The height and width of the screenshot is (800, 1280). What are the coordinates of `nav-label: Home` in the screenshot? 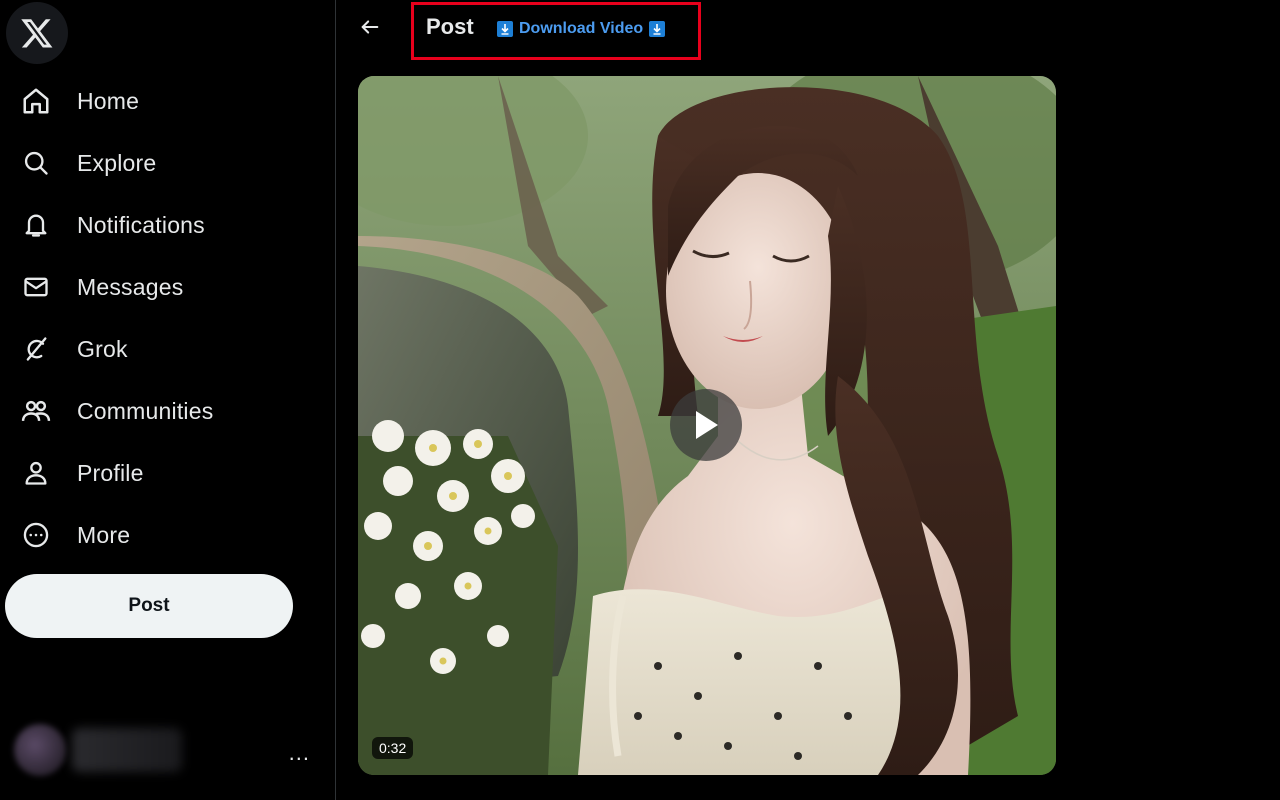 It's located at (108, 100).